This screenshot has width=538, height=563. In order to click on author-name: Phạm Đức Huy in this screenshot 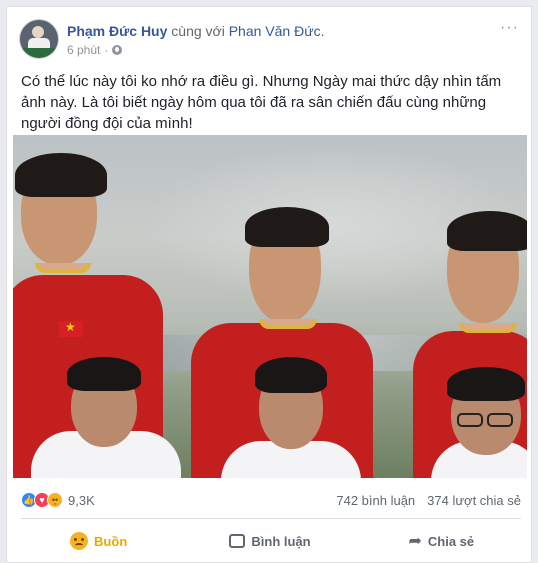, I will do `click(117, 31)`.